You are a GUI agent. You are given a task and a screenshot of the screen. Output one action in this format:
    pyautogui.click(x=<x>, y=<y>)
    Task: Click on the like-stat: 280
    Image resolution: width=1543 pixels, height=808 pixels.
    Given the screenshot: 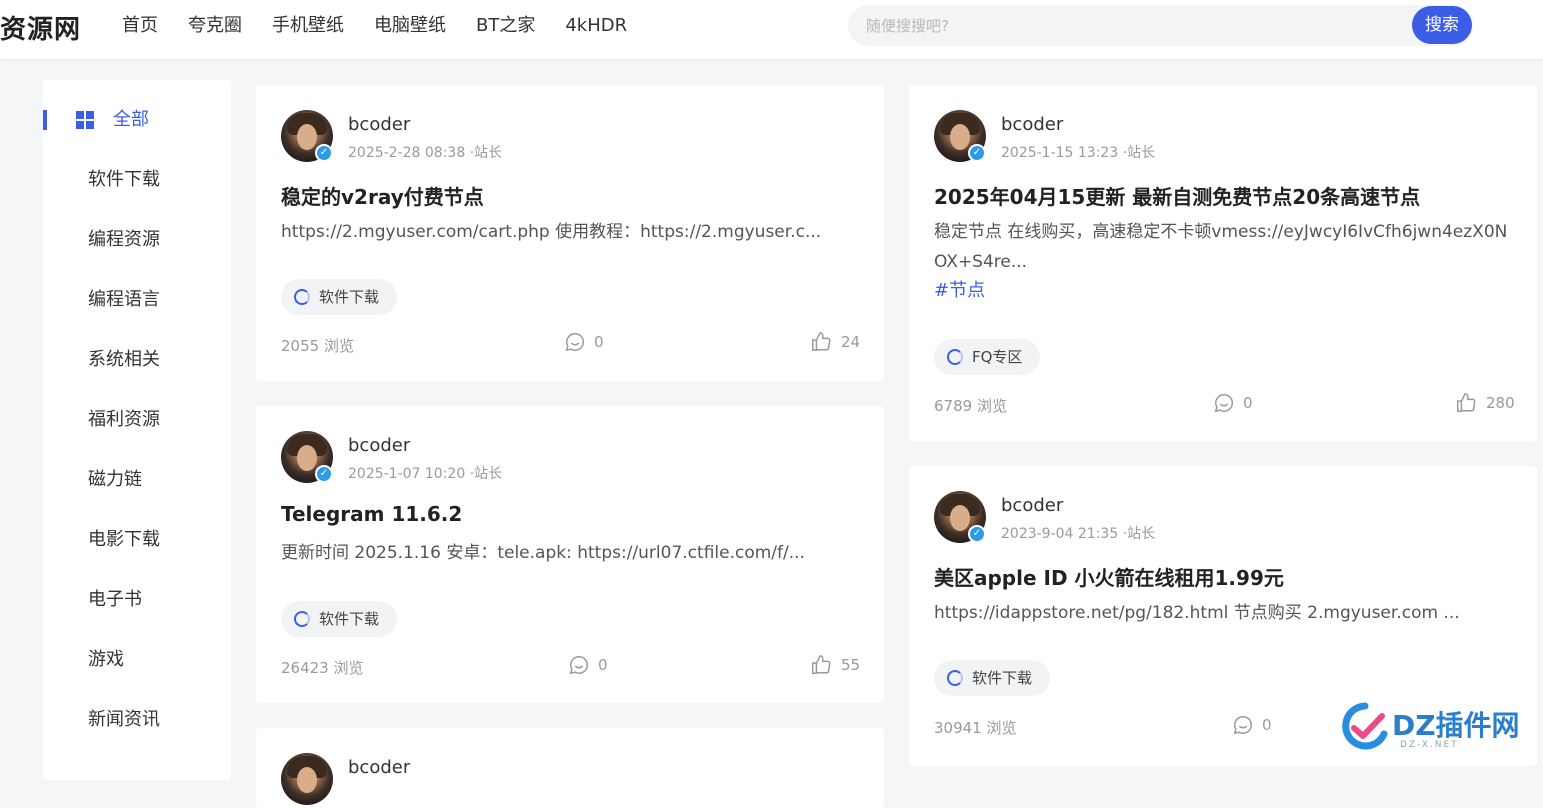 What is the action you would take?
    pyautogui.click(x=1484, y=403)
    